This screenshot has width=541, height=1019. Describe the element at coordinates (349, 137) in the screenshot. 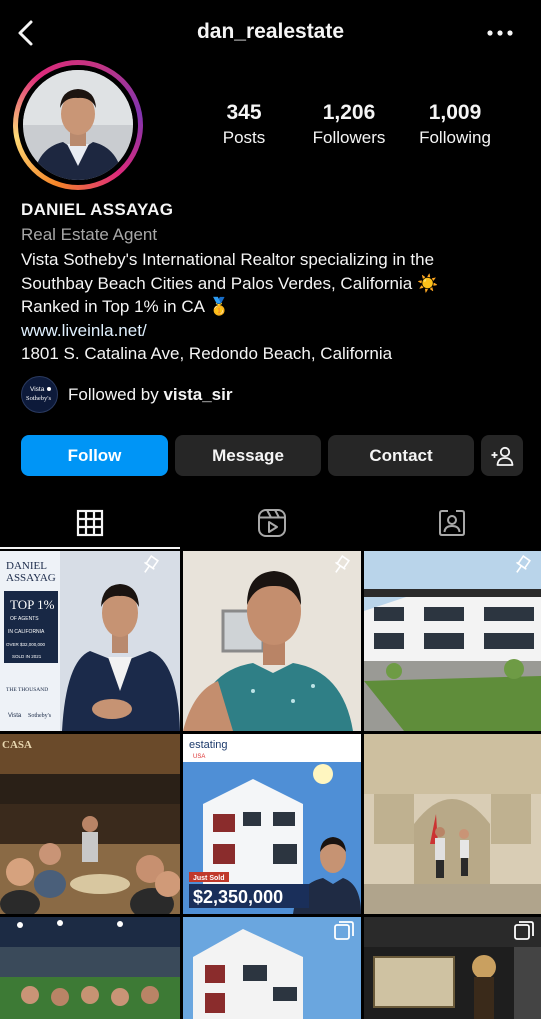

I see `followers-count-label: Followers` at that location.